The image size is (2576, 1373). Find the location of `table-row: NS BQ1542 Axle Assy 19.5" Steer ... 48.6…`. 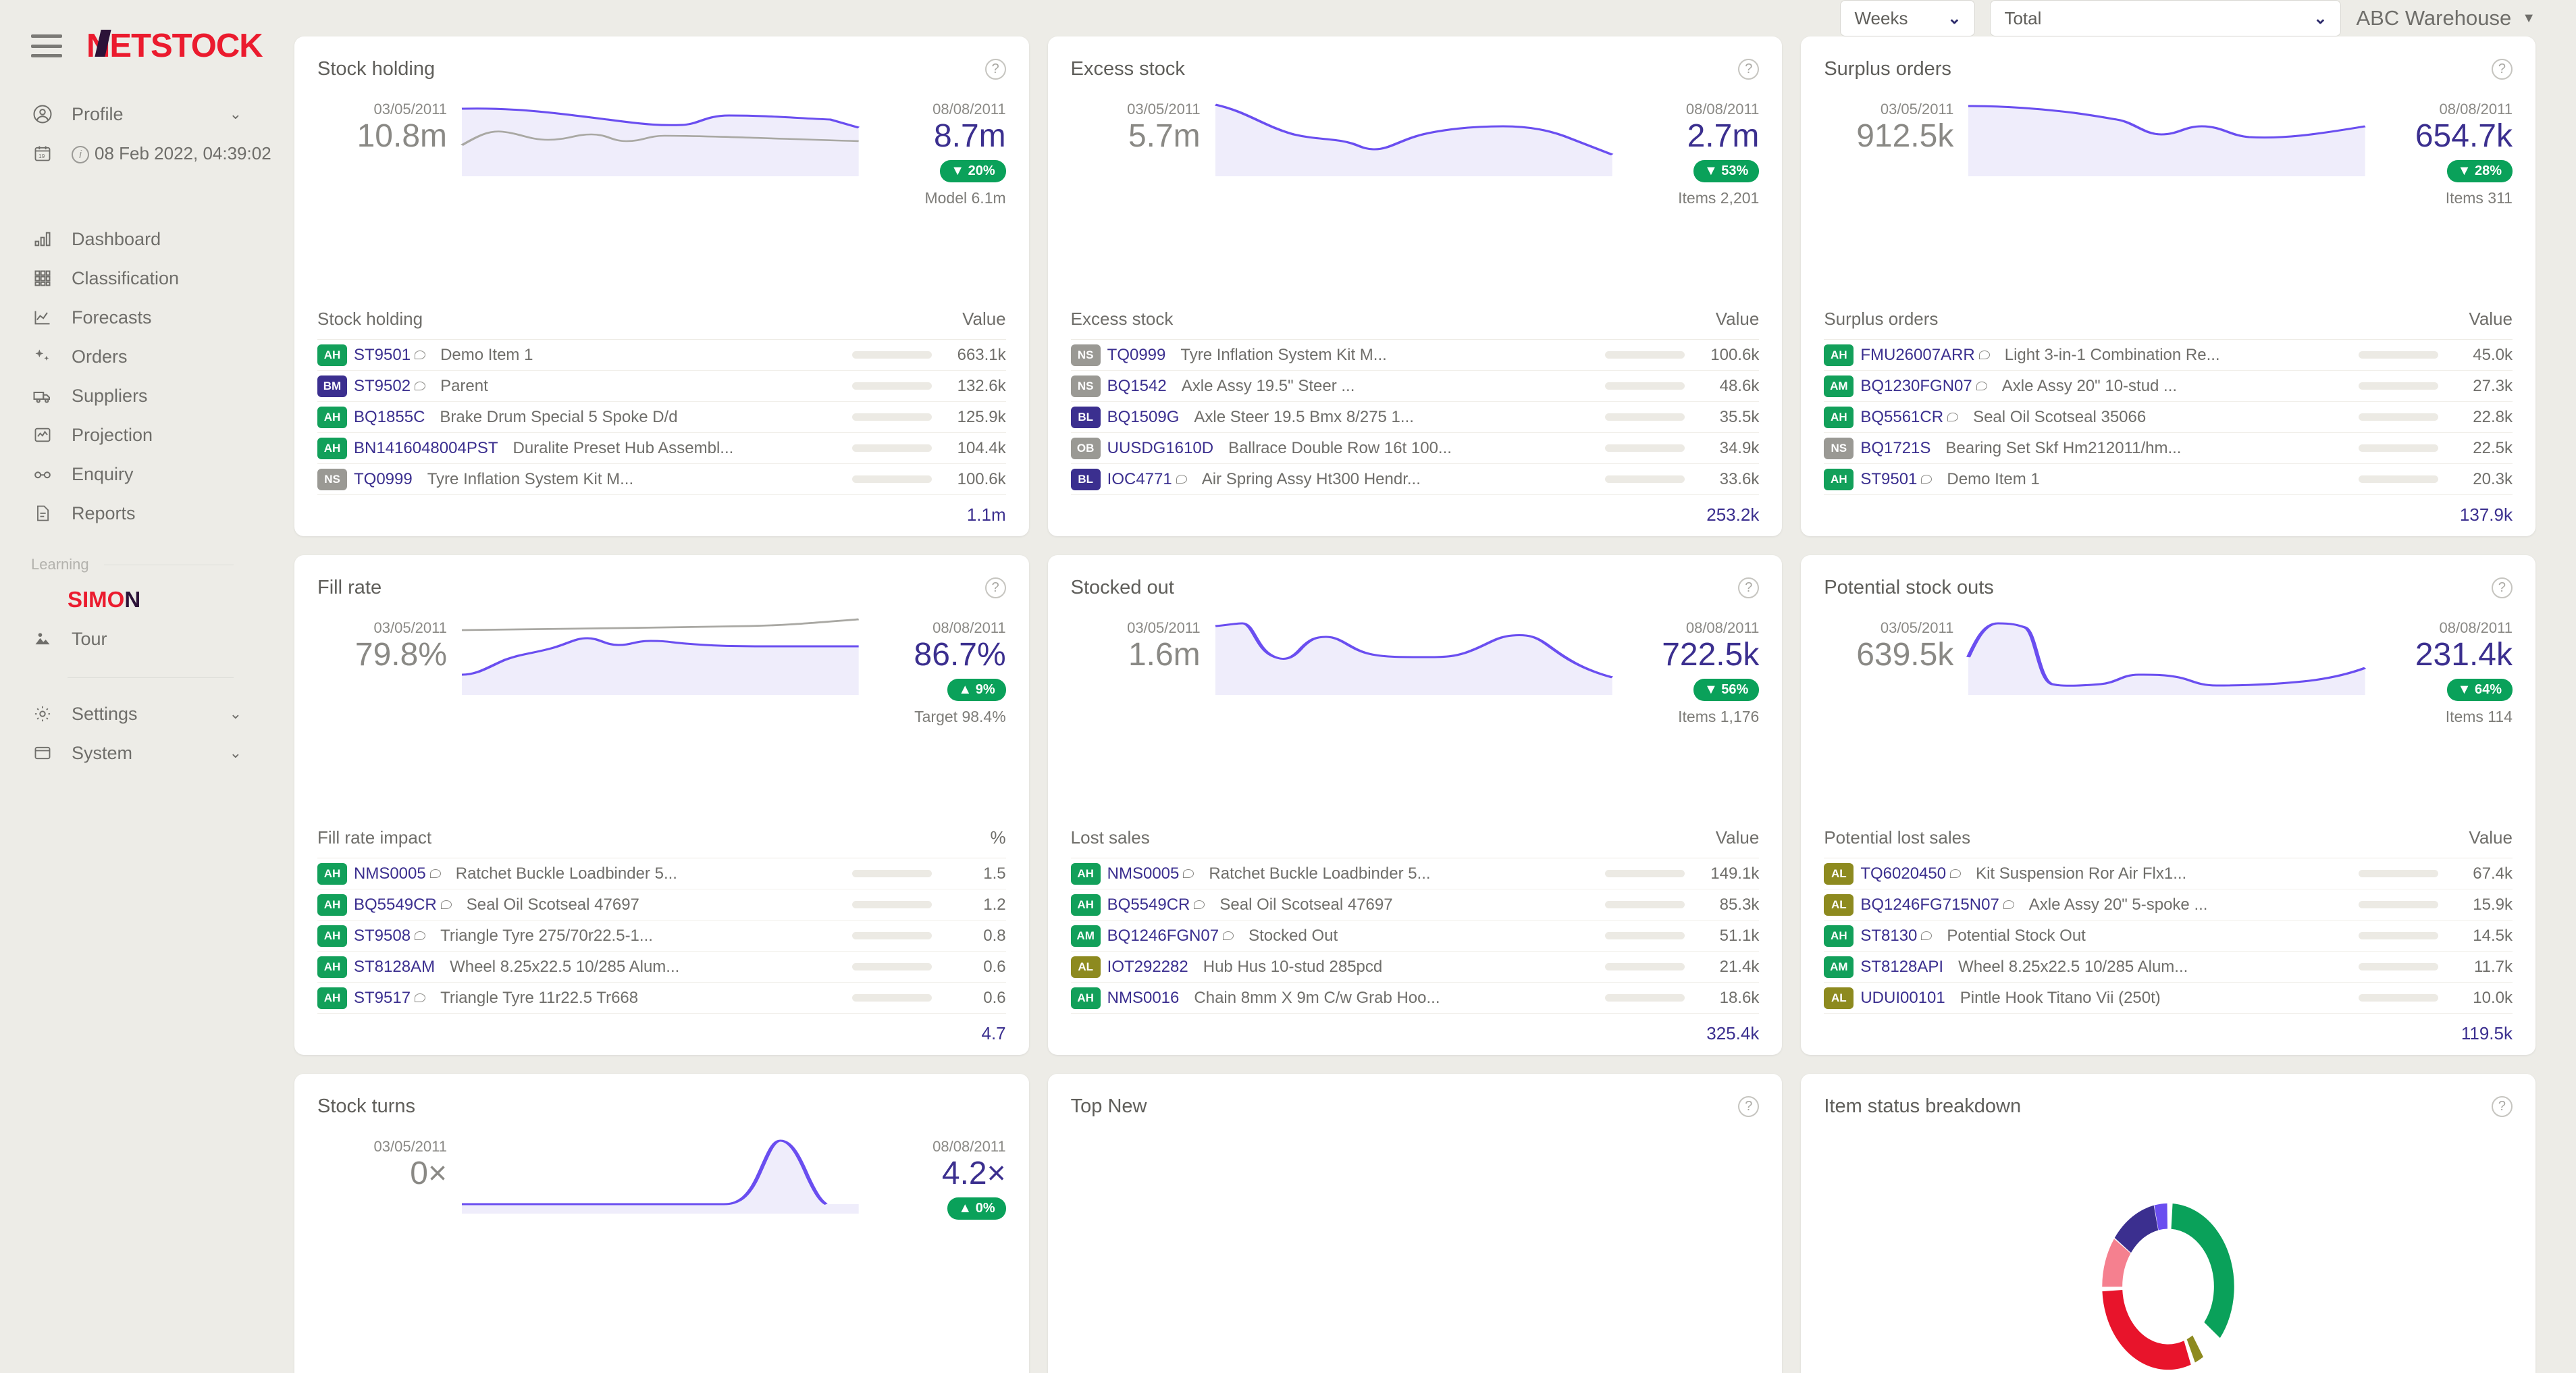

table-row: NS BQ1542 Axle Assy 19.5" Steer ... 48.6… is located at coordinates (1415, 386).